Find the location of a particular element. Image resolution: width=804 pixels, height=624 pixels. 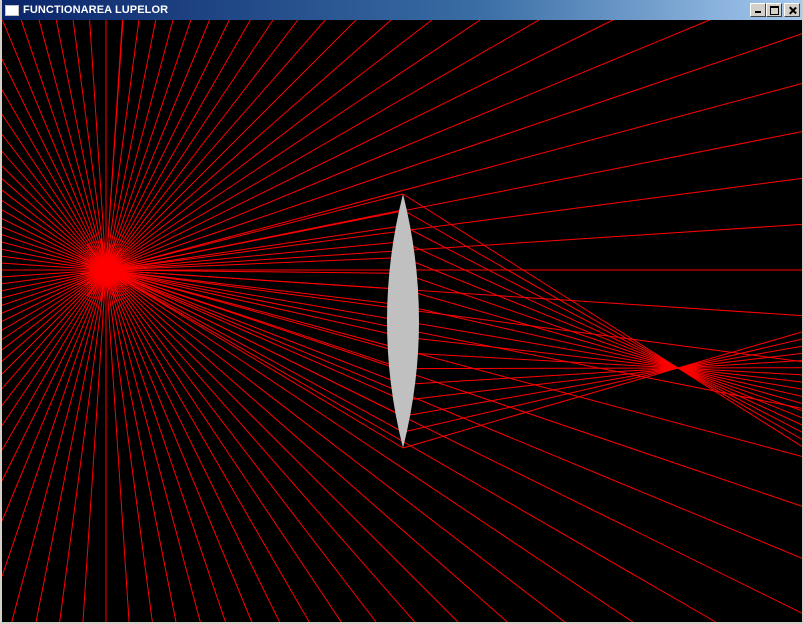

title-bar: FUNCTIONAREA LUPELOR is located at coordinates (402, 10).